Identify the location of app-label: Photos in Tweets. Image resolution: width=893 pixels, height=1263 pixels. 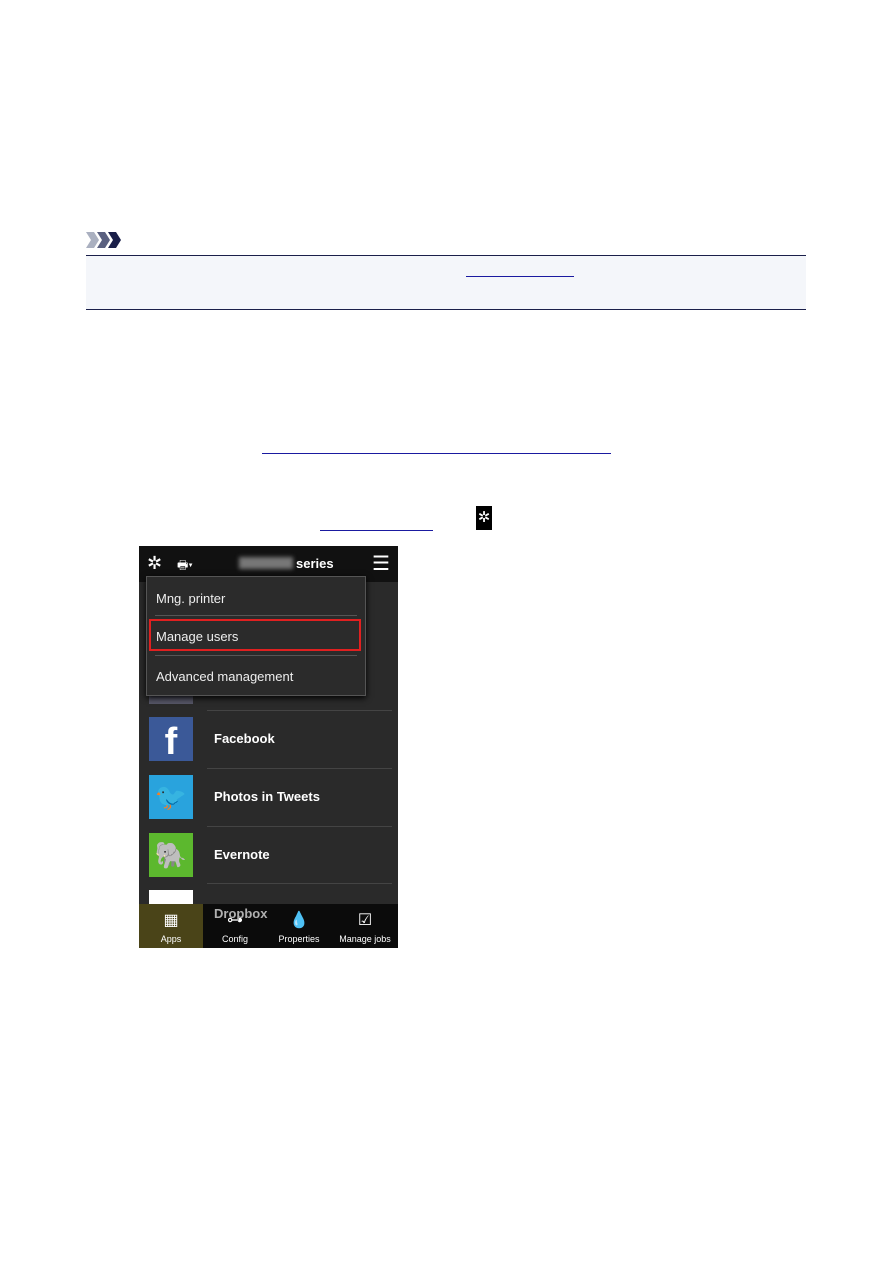
(267, 796).